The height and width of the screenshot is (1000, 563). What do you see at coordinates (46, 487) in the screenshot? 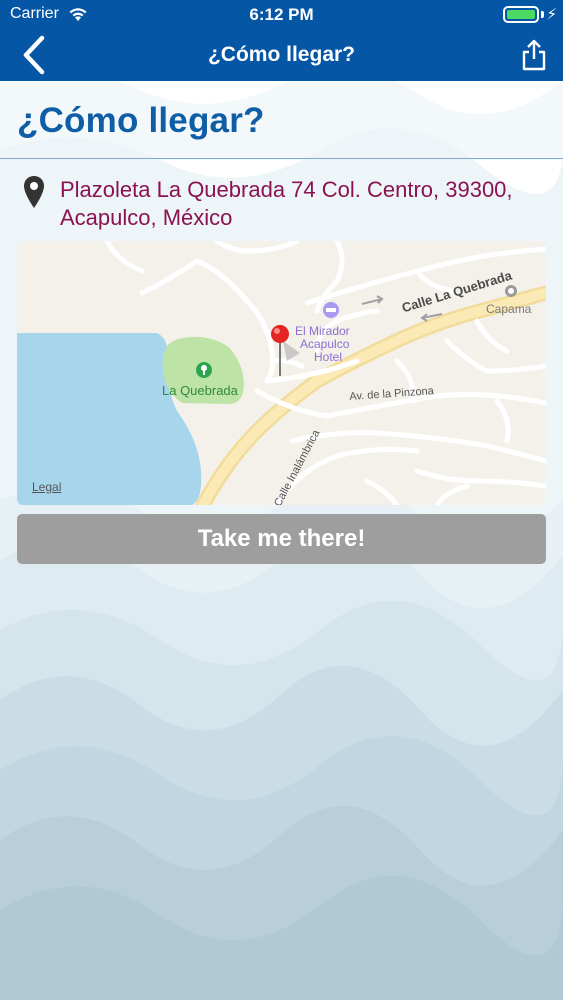
I see `map-legal-link: Legal` at bounding box center [46, 487].